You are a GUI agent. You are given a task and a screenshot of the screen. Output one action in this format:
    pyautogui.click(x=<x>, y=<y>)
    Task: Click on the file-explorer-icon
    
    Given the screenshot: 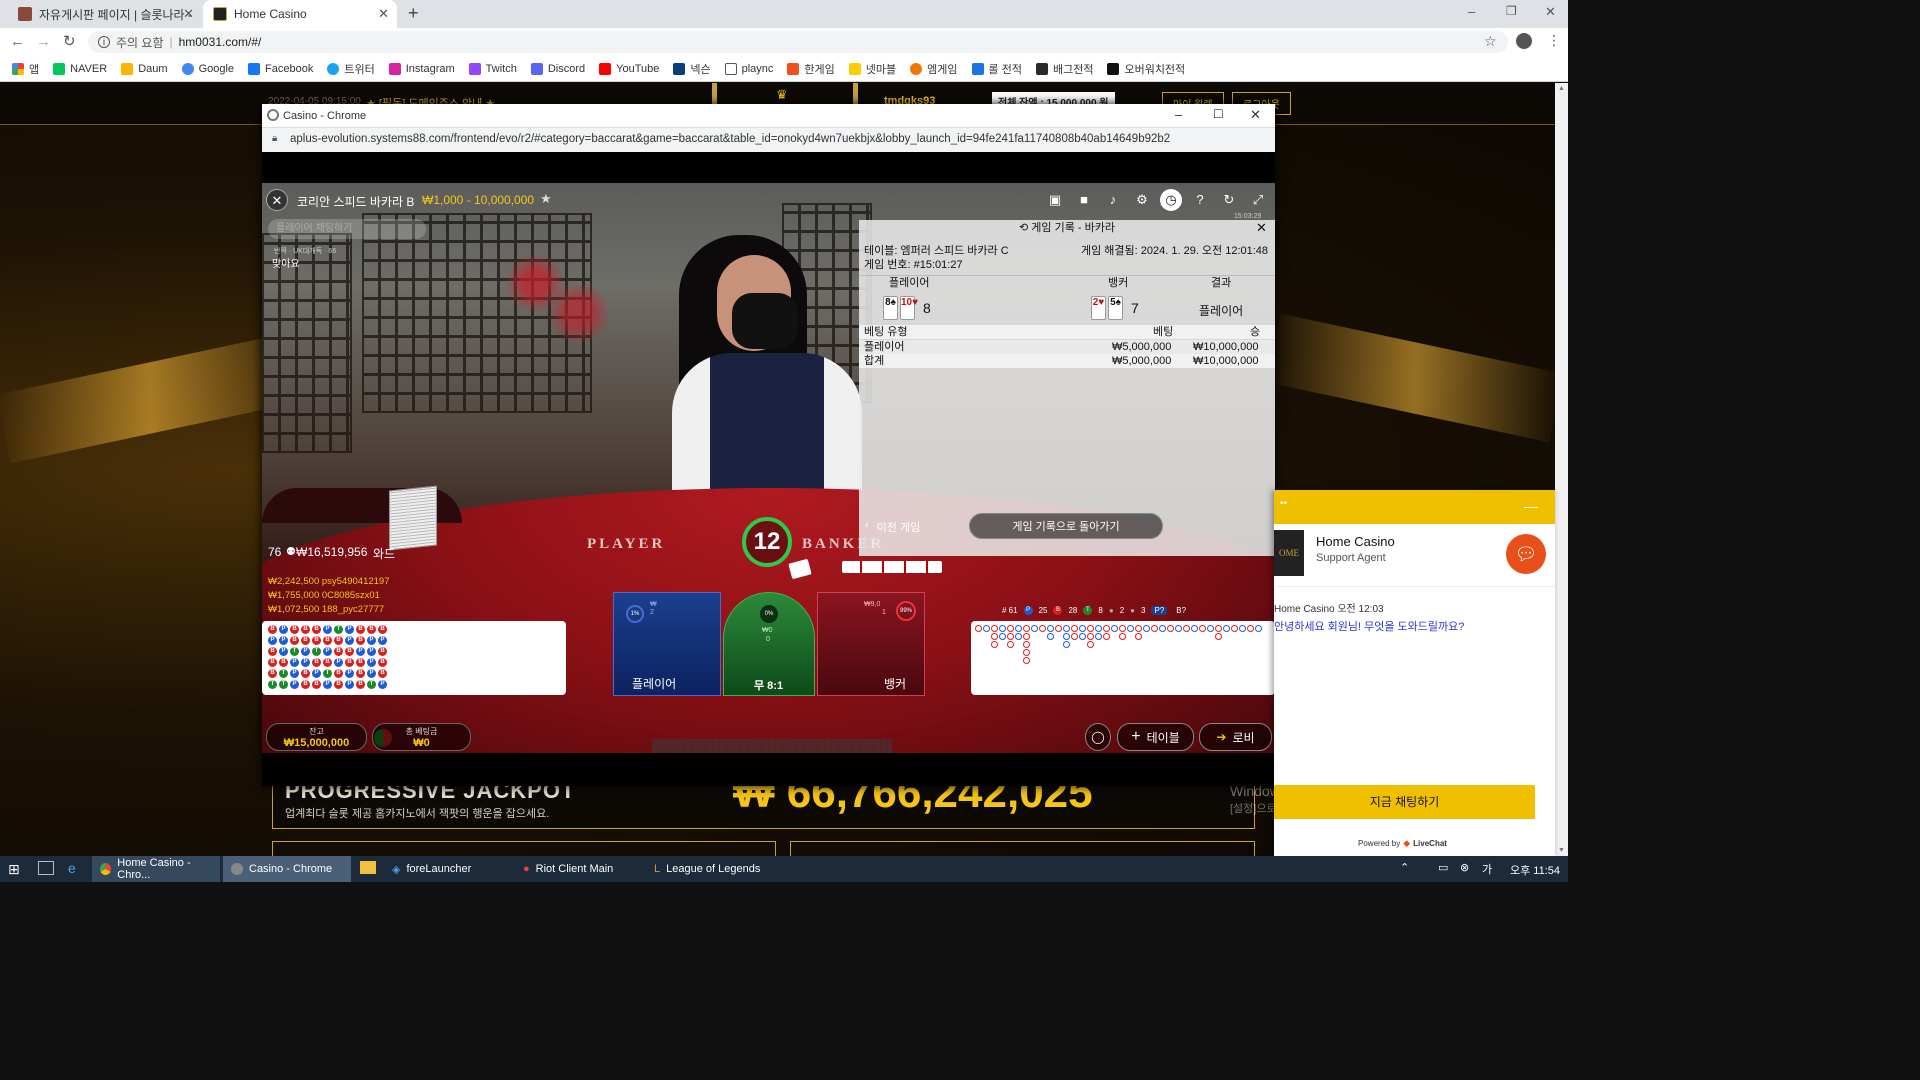 What is the action you would take?
    pyautogui.click(x=368, y=867)
    